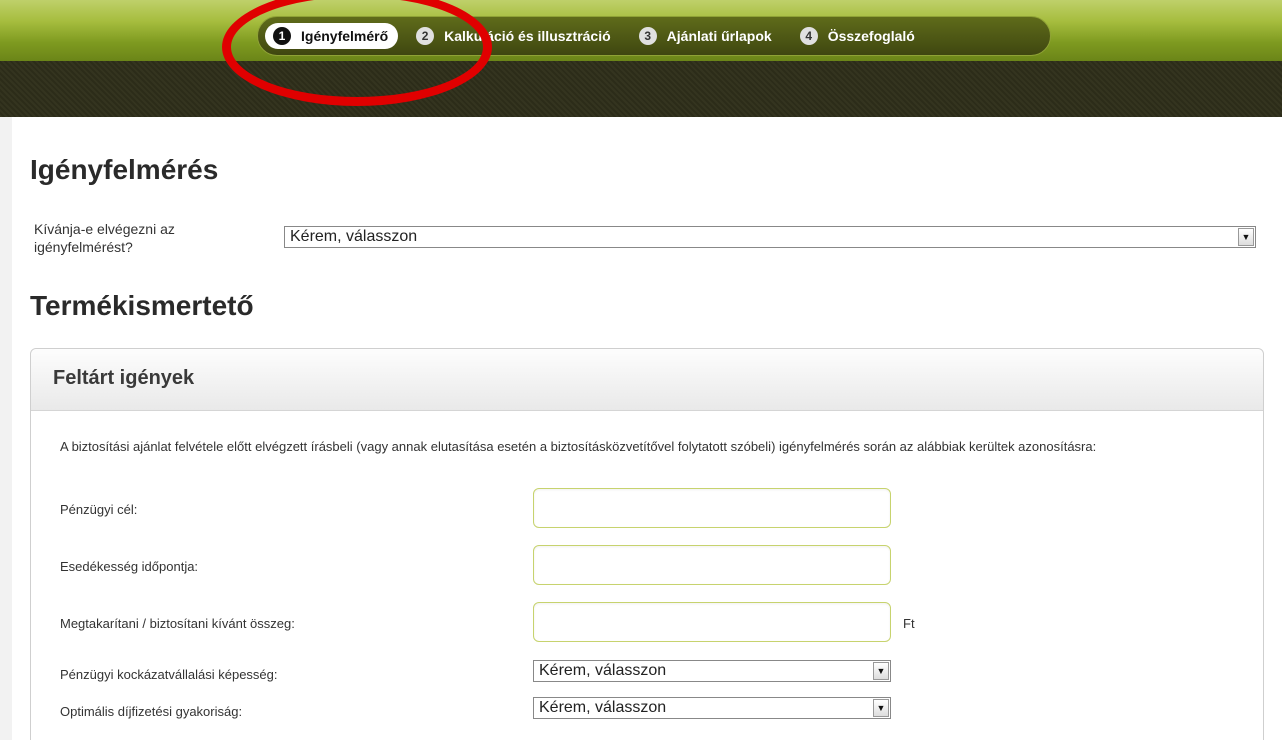  What do you see at coordinates (169, 674) in the screenshot?
I see `risk-label: Pénzügyi kockázatvállalási képesség:` at bounding box center [169, 674].